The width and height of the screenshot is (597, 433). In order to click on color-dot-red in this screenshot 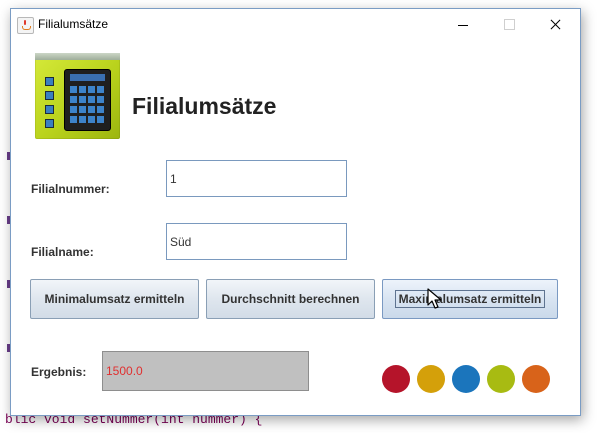, I will do `click(396, 379)`.